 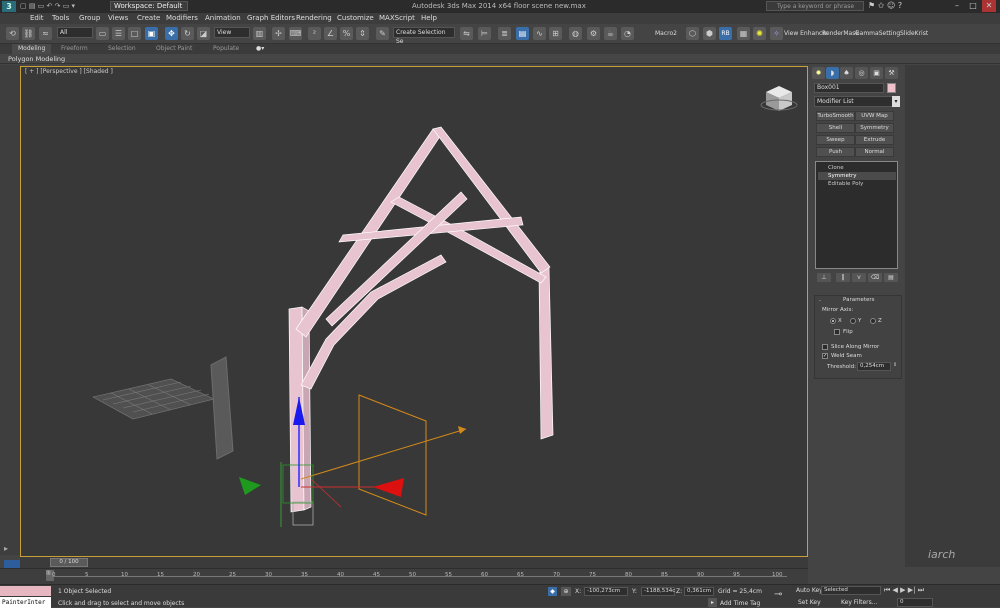 What do you see at coordinates (914, 33) in the screenshot?
I see `slide-krist-button: SlideKrist` at bounding box center [914, 33].